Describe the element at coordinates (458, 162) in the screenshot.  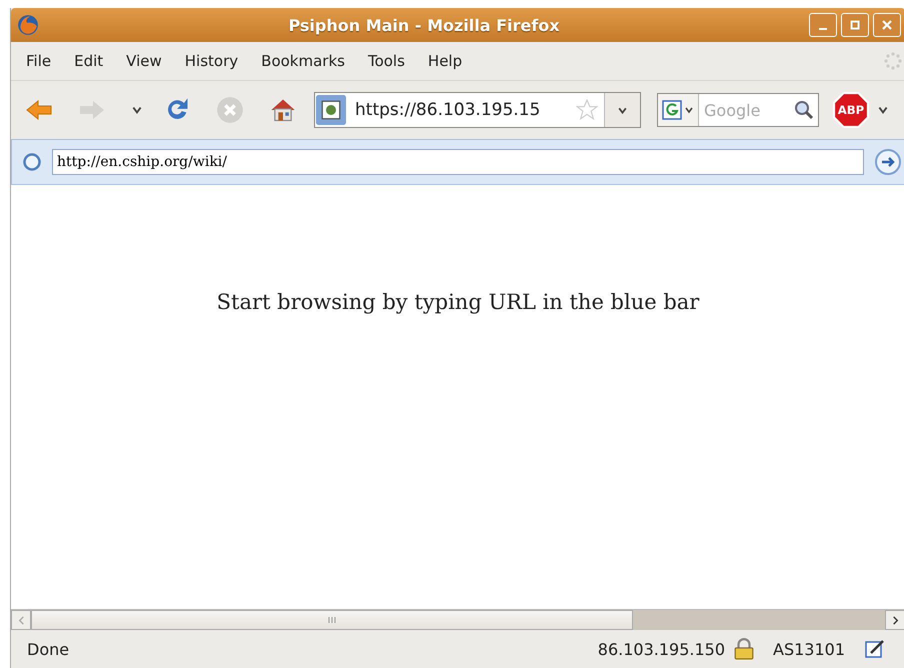
I see `url-input: http://en.cship.org/wiki/` at that location.